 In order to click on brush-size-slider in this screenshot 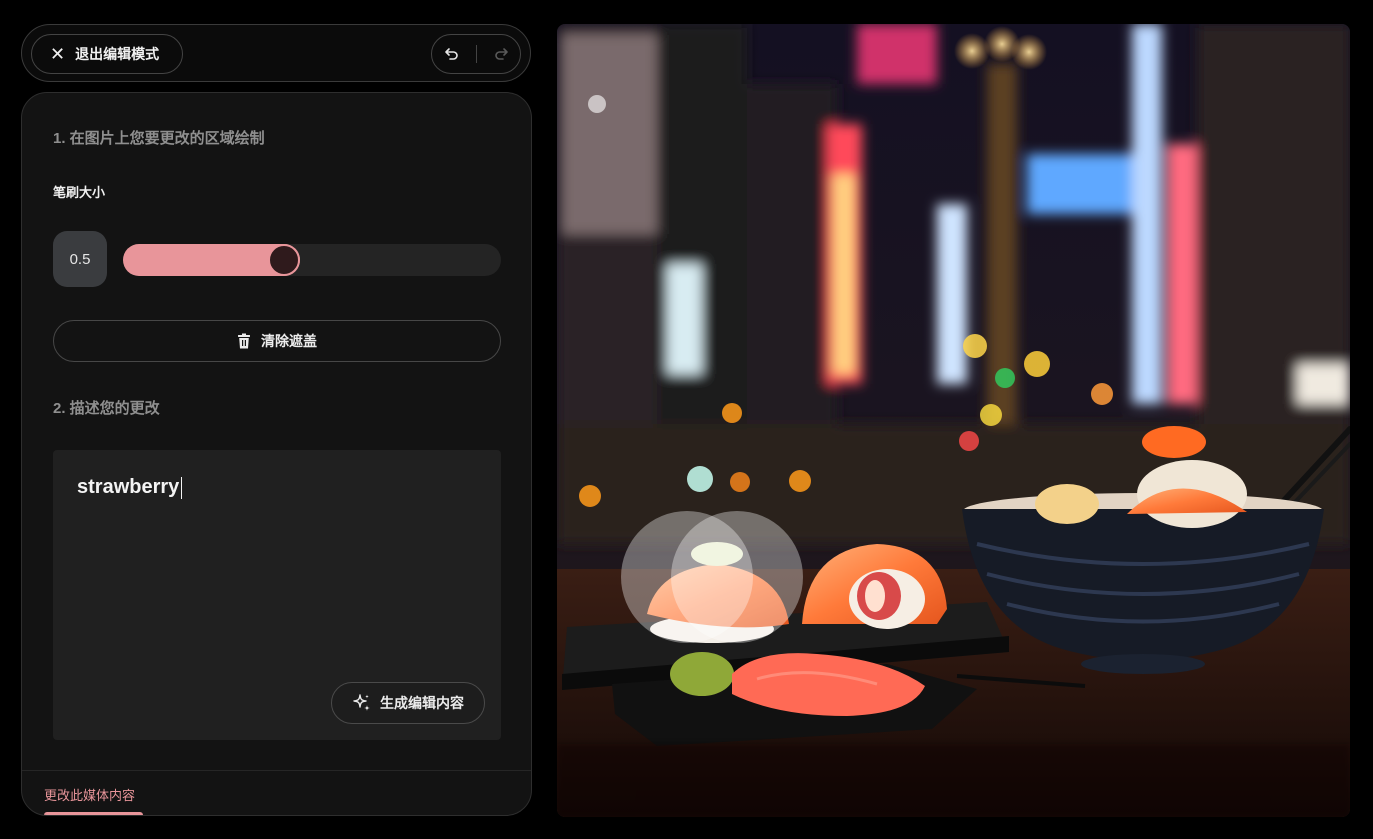, I will do `click(312, 260)`.